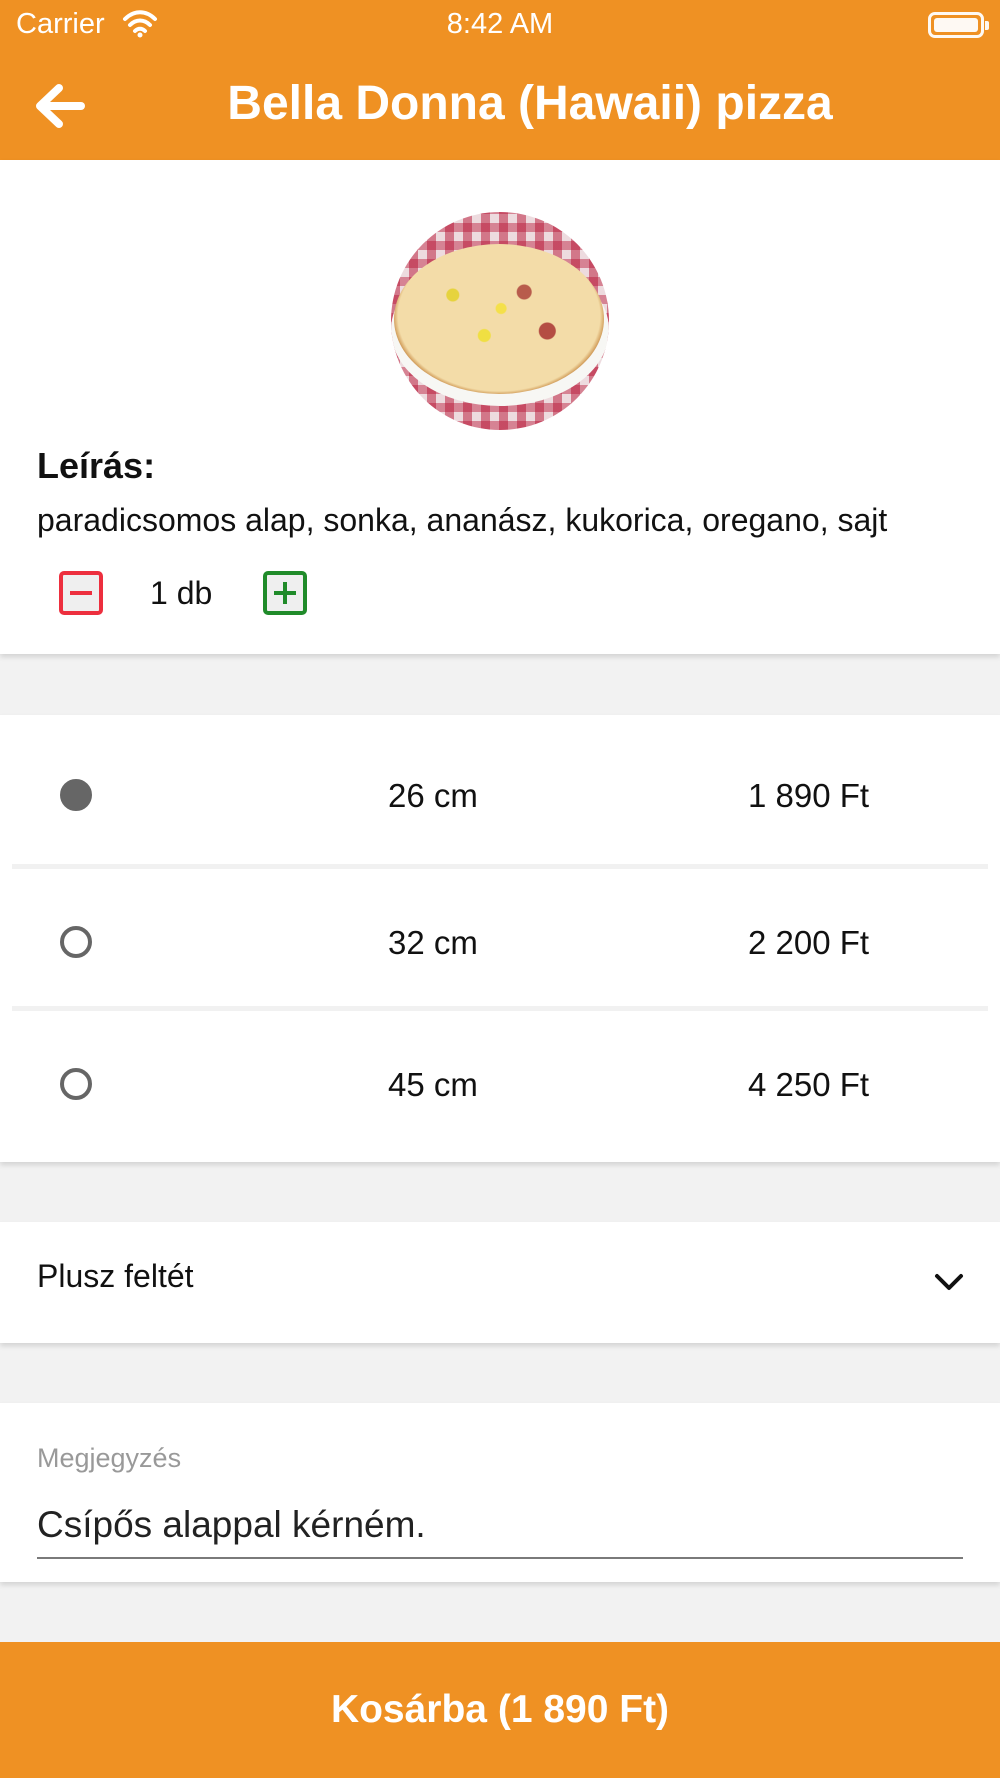 The width and height of the screenshot is (1000, 1778). Describe the element at coordinates (81, 593) in the screenshot. I see `minus-square-icon` at that location.